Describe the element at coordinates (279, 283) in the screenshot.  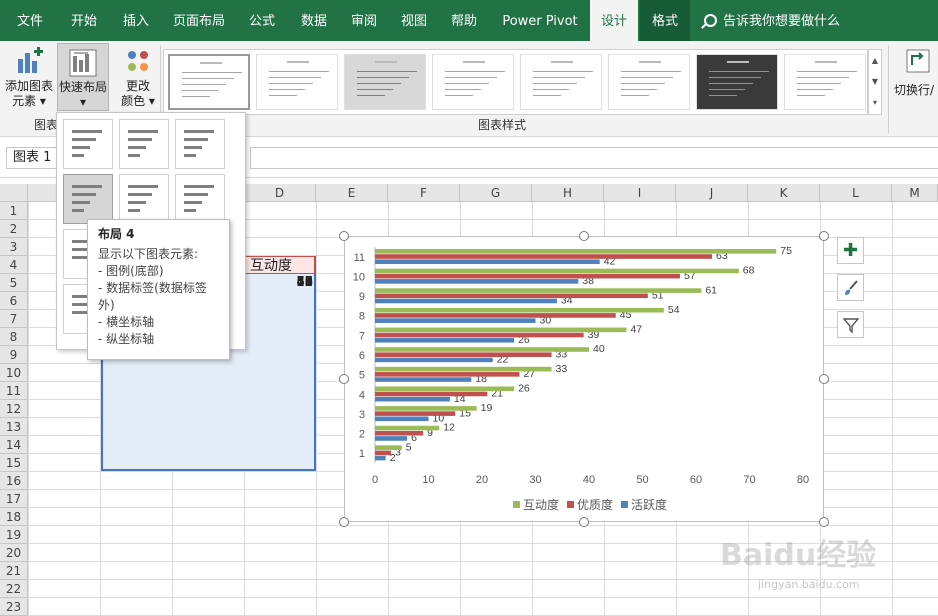
I see `cell-d-r15: 75` at that location.